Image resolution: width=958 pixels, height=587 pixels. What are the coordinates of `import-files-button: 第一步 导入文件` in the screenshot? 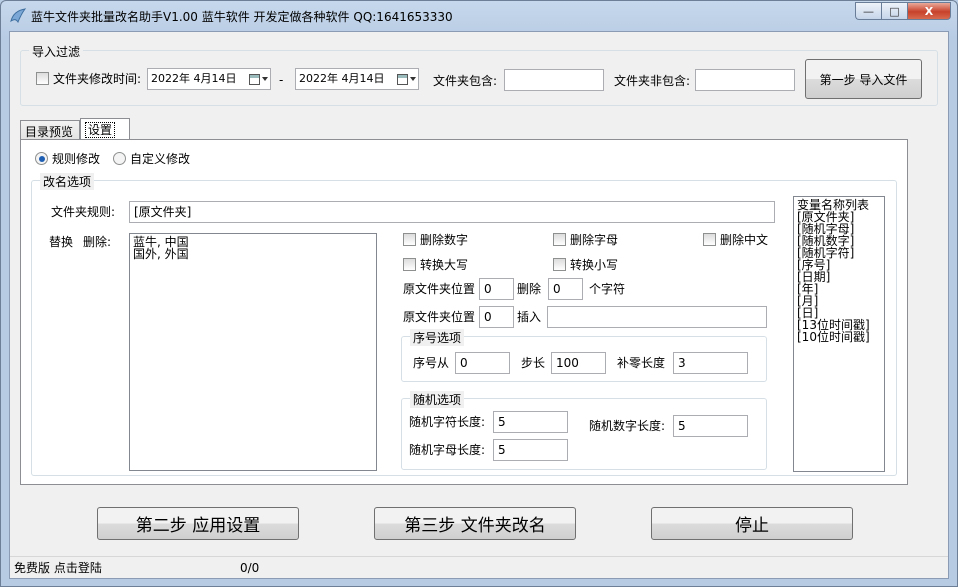 It's located at (863, 79).